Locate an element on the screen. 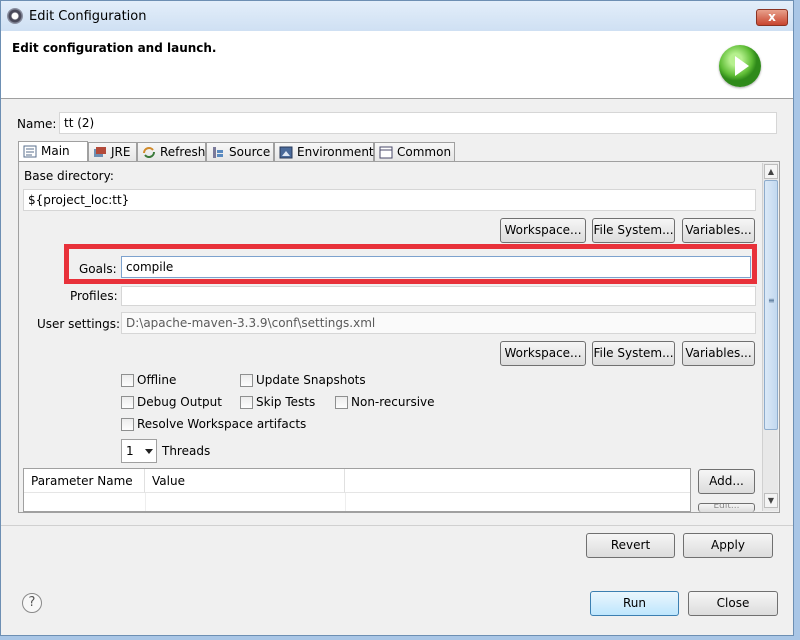 The image size is (800, 640). scrollbar-thumb: ≡ is located at coordinates (771, 305).